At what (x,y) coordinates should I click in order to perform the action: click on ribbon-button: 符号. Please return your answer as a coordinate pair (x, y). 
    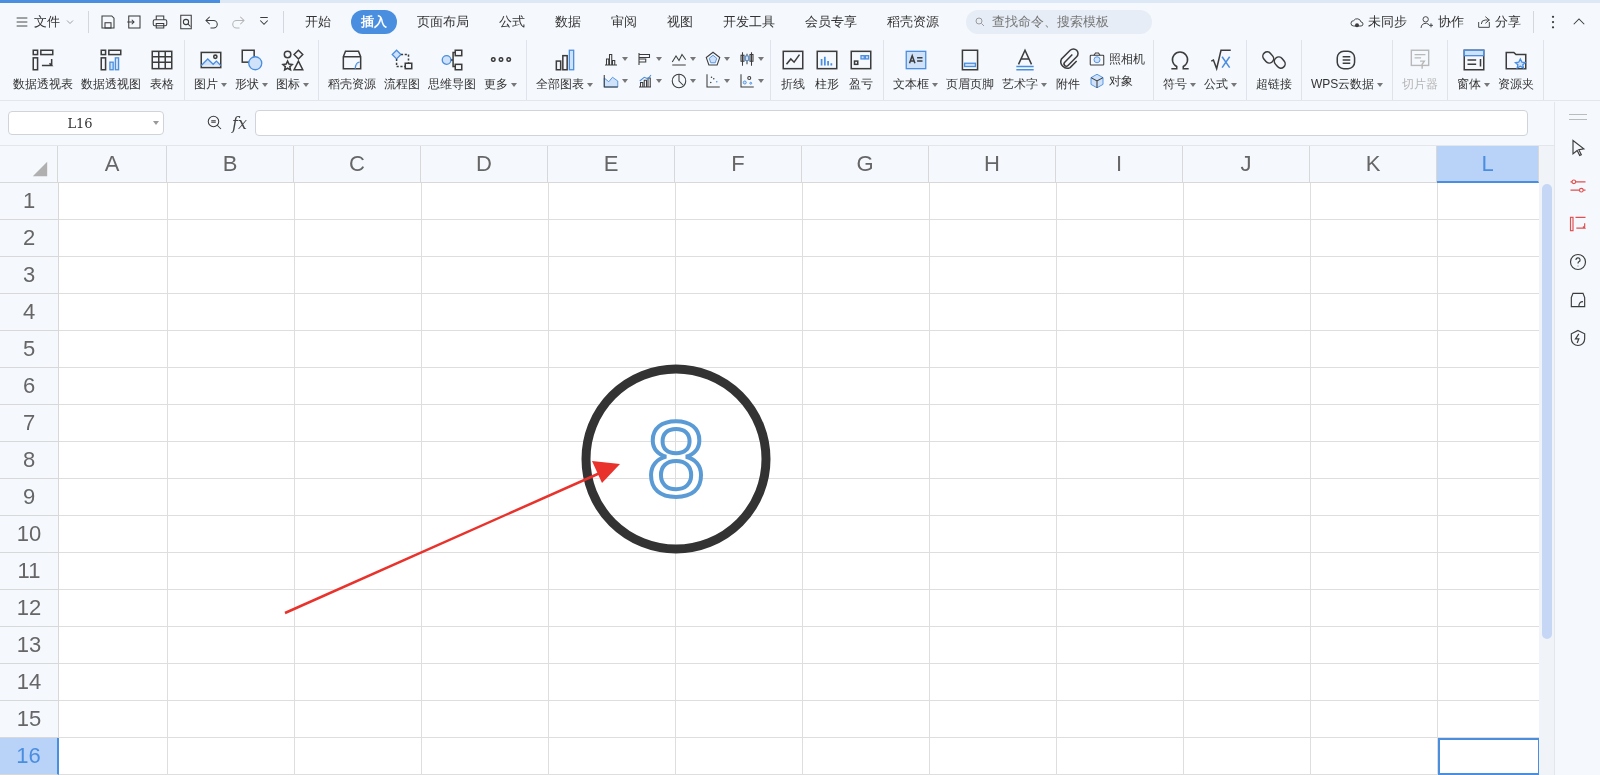
    Looking at the image, I should click on (1179, 70).